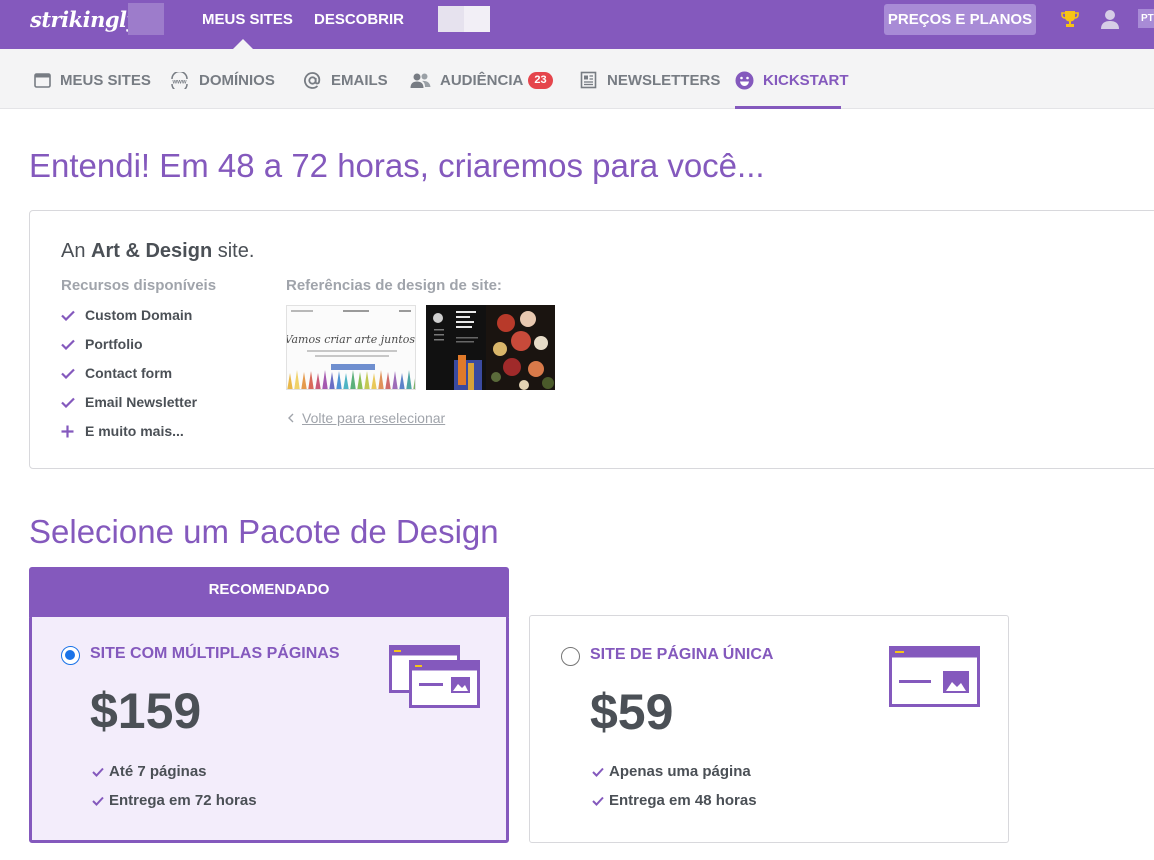  What do you see at coordinates (215, 653) in the screenshot?
I see `package-name: SITE COM MÚLTIPLAS PÁGINAS` at bounding box center [215, 653].